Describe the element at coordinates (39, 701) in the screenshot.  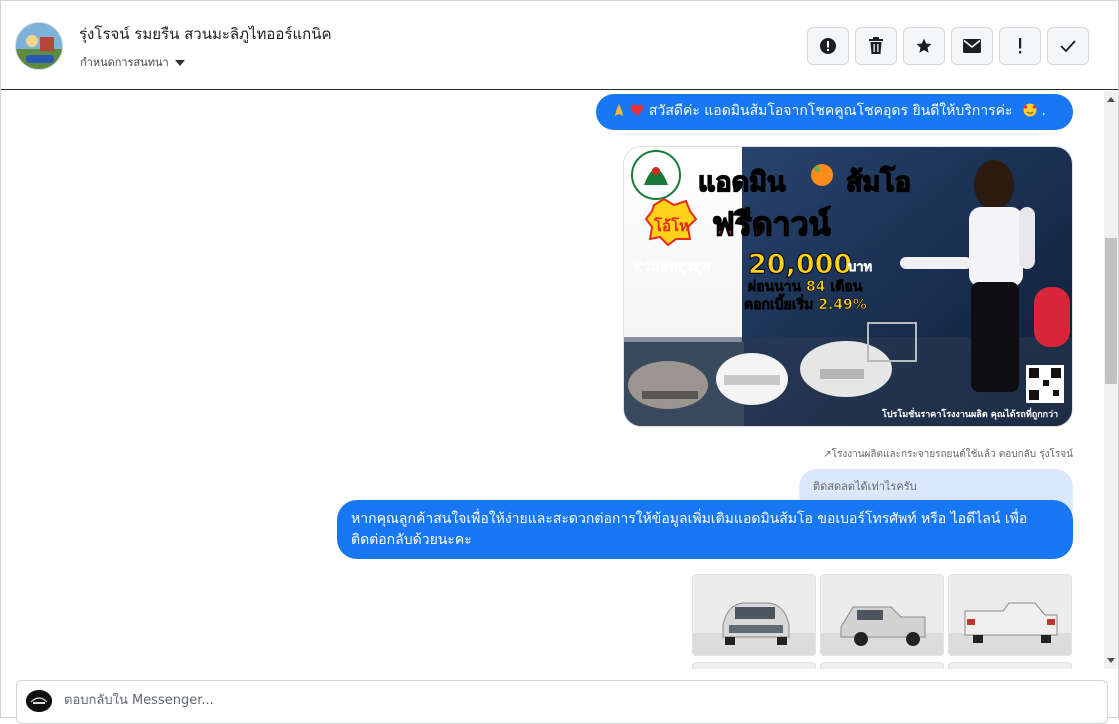
I see `page-avatar` at that location.